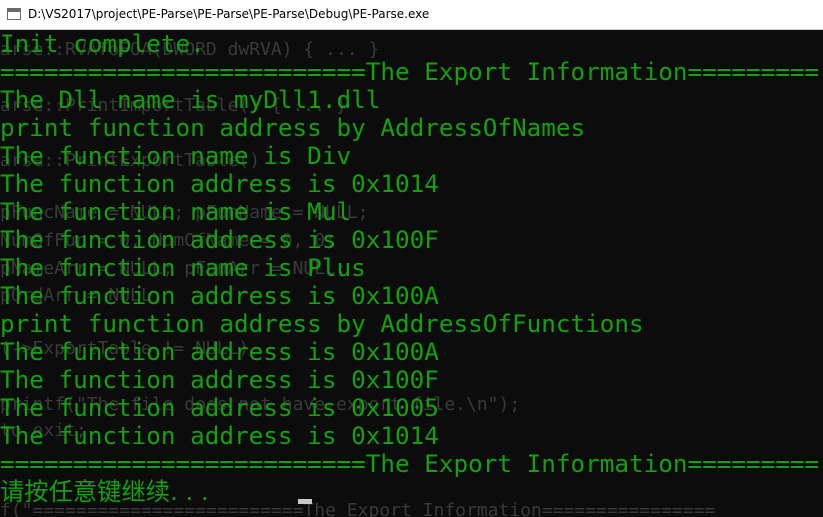 This screenshot has width=823, height=517. Describe the element at coordinates (108, 491) in the screenshot. I see `press-any-key-prompt: 请按任意键继续. . .` at that location.